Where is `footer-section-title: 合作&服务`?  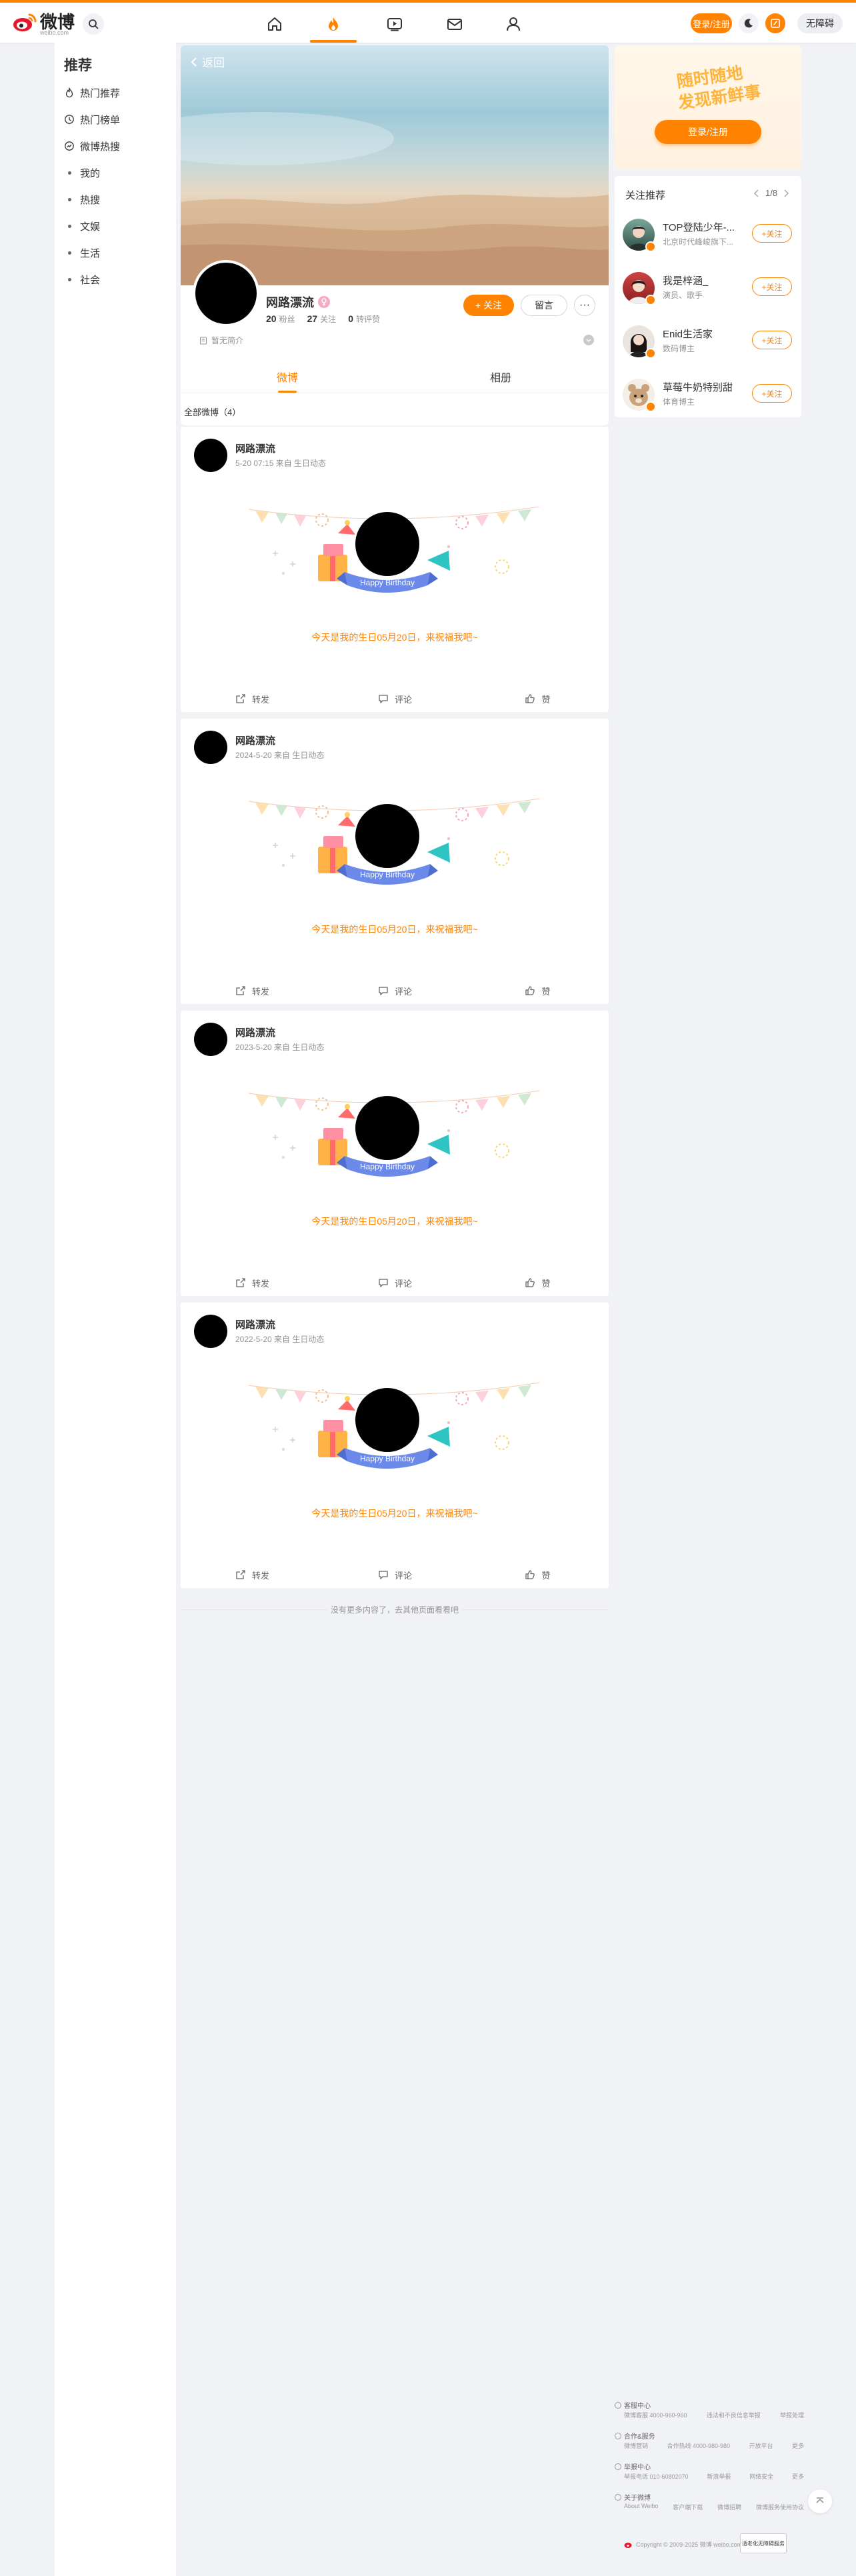 footer-section-title: 合作&服务 is located at coordinates (635, 2436).